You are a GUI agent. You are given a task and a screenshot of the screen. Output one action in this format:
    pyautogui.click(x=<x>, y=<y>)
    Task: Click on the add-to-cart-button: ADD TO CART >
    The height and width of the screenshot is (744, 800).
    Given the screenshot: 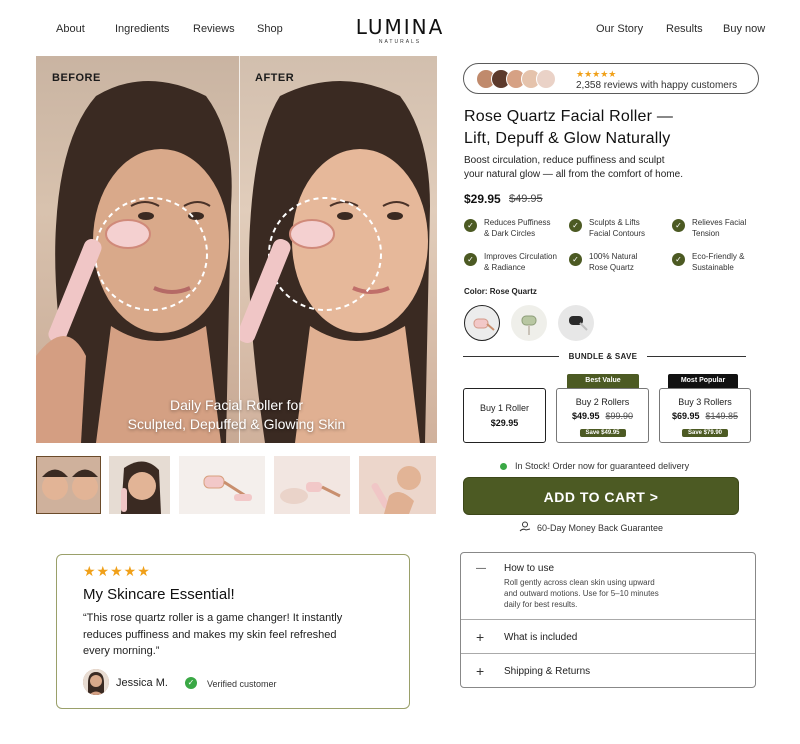 What is the action you would take?
    pyautogui.click(x=601, y=496)
    